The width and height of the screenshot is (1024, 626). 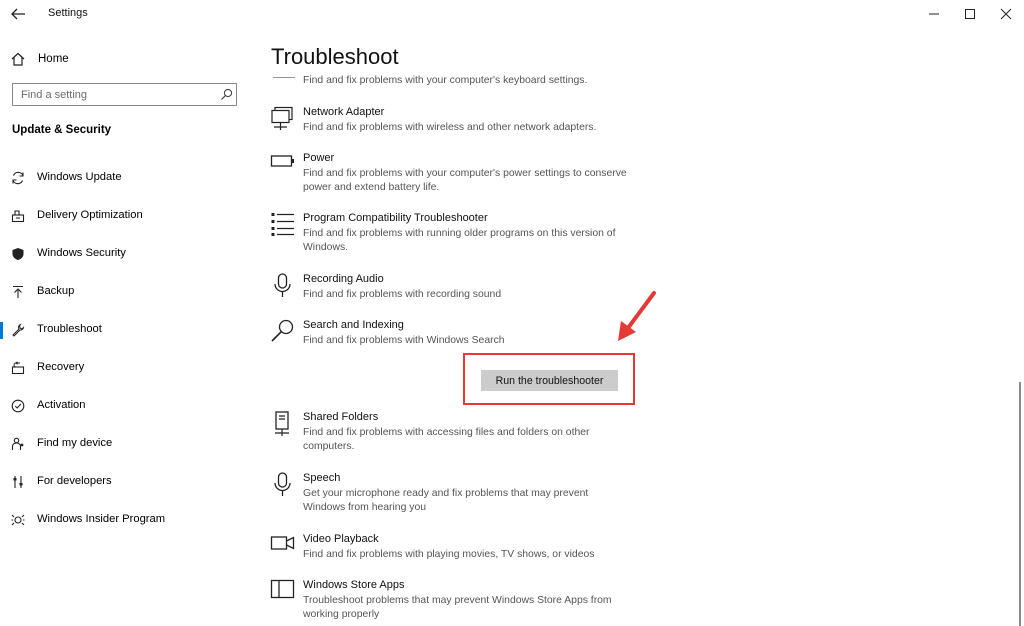 I want to click on sync-icon, so click(x=18, y=178).